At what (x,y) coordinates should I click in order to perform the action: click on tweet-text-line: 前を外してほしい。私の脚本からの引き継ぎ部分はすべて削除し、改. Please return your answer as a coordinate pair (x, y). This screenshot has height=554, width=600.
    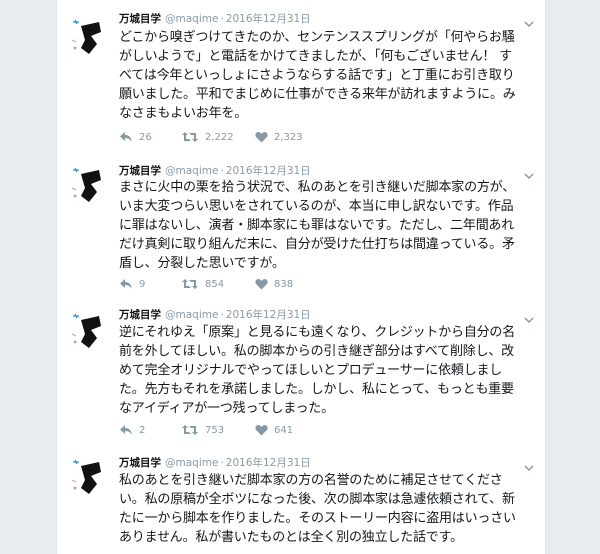
    Looking at the image, I should click on (316, 351).